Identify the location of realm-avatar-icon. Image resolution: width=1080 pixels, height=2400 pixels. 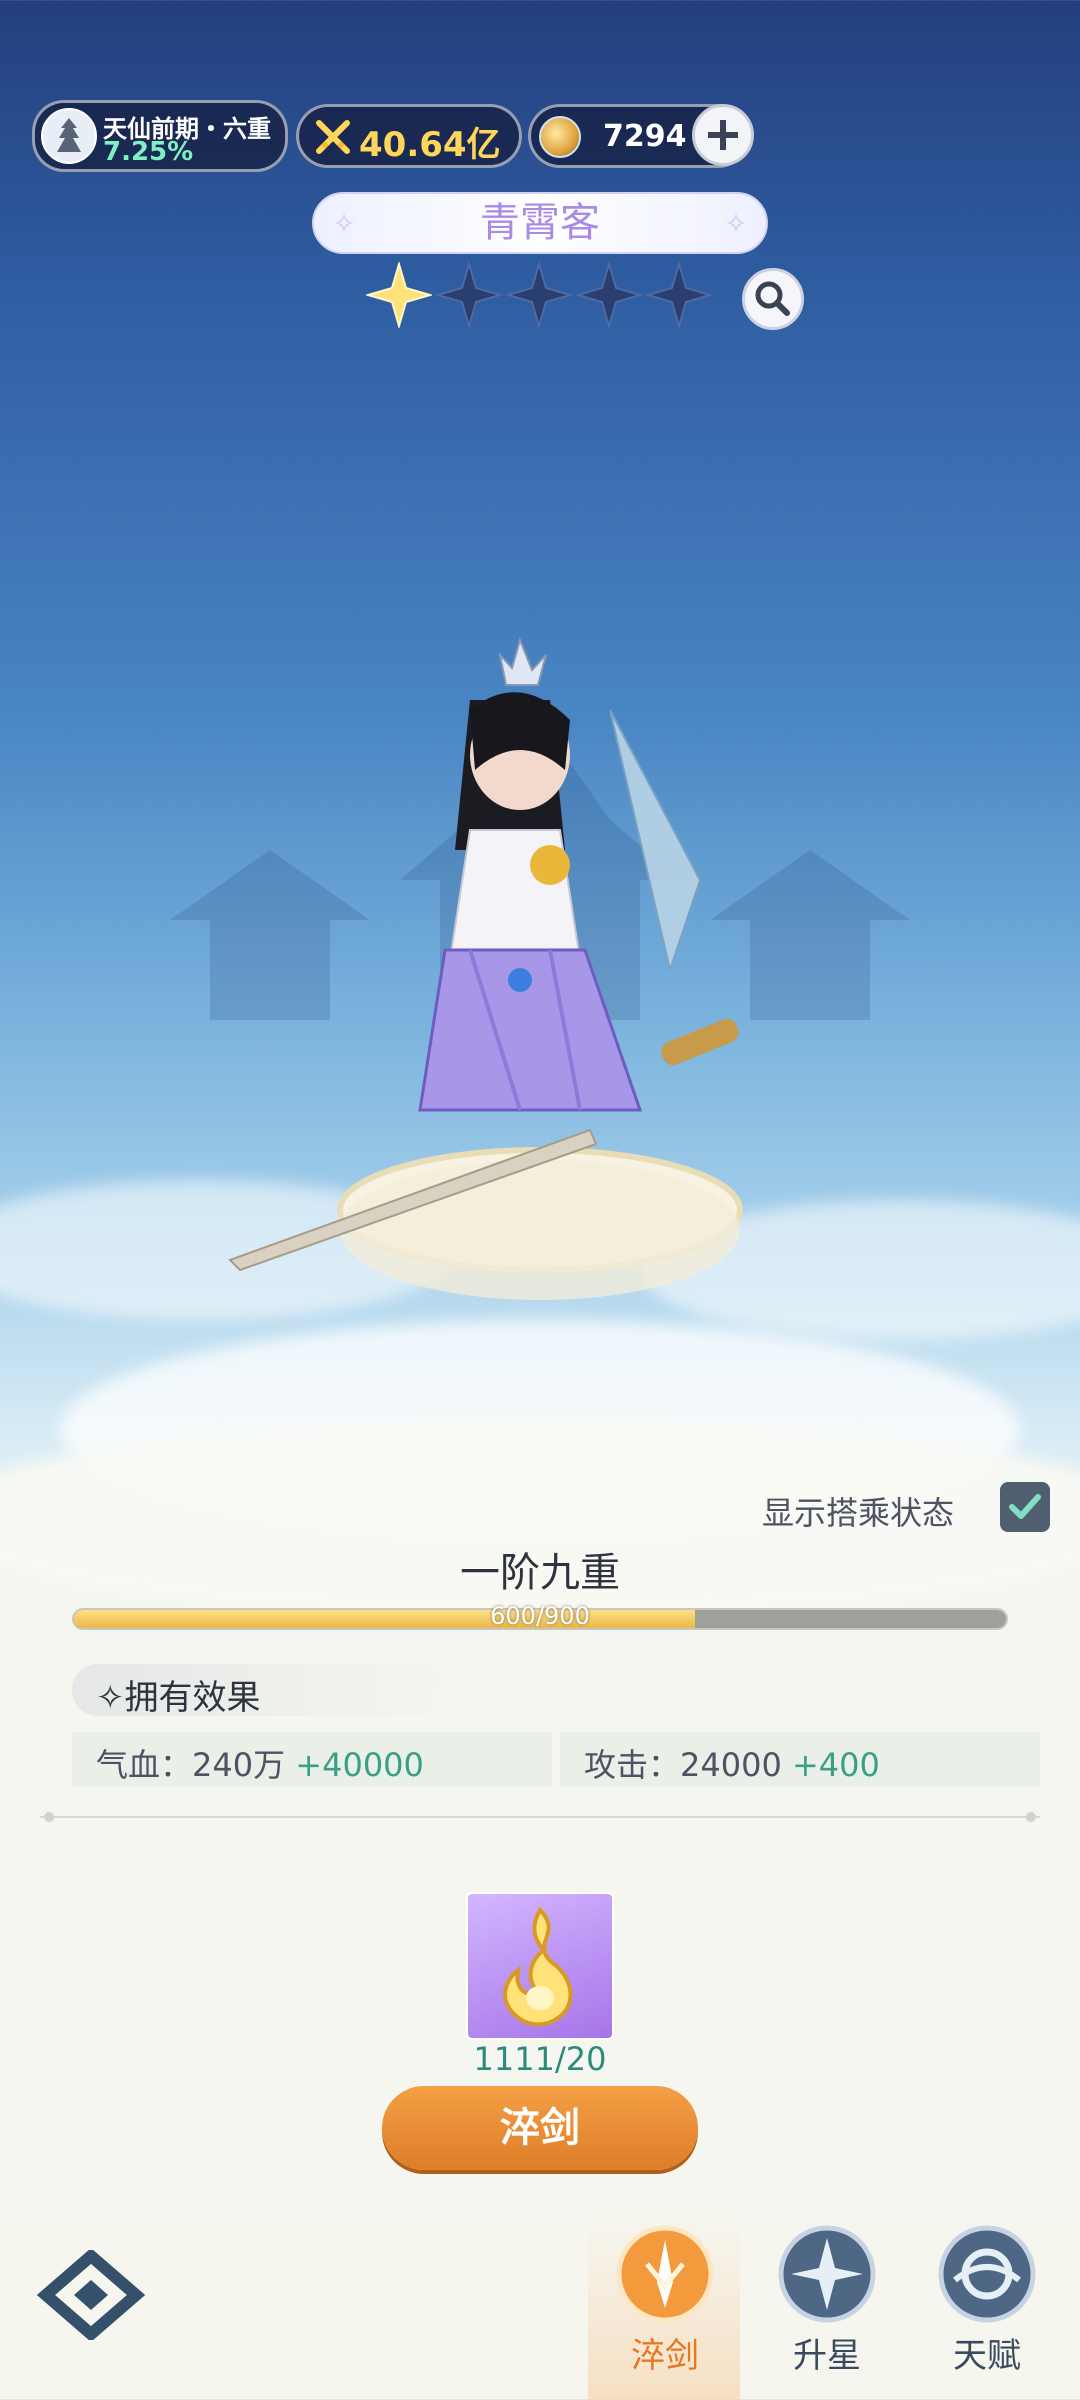
(69, 136).